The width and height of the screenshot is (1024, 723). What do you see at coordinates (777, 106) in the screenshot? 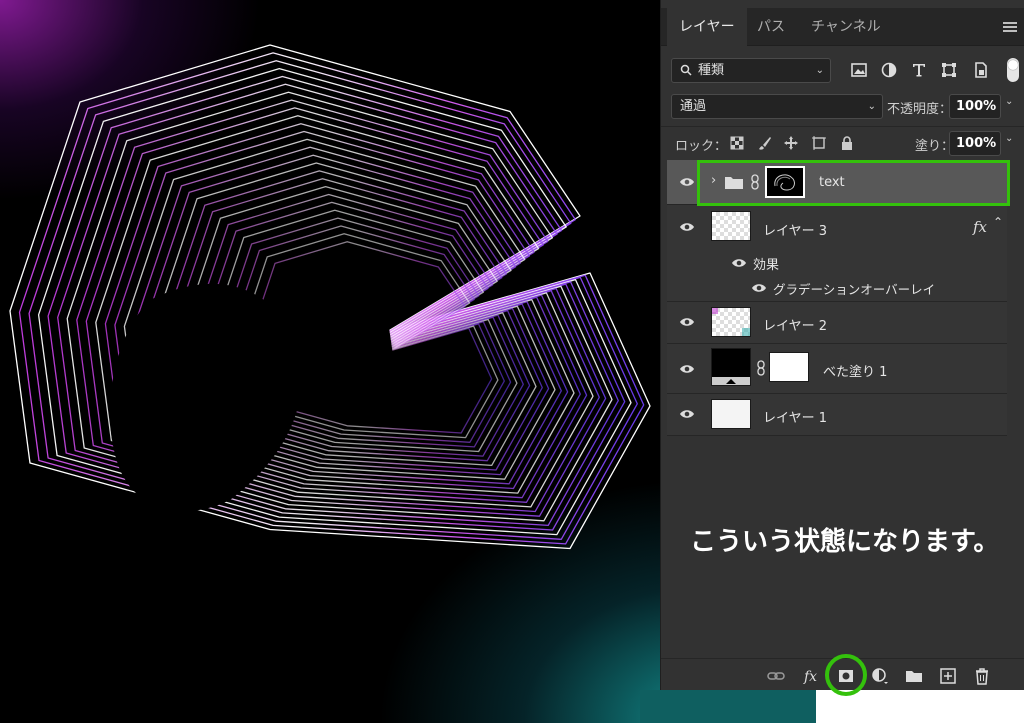
I see `blend-mode-select: 通過 ⌄` at bounding box center [777, 106].